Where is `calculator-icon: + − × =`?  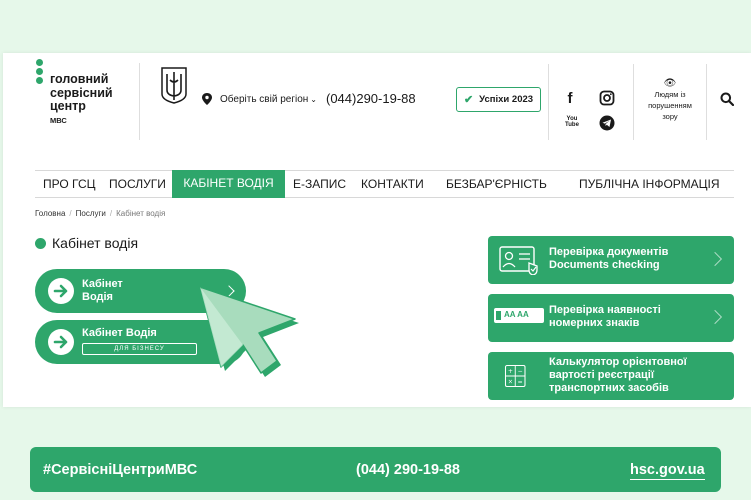
calculator-icon: + − × = is located at coordinates (515, 376).